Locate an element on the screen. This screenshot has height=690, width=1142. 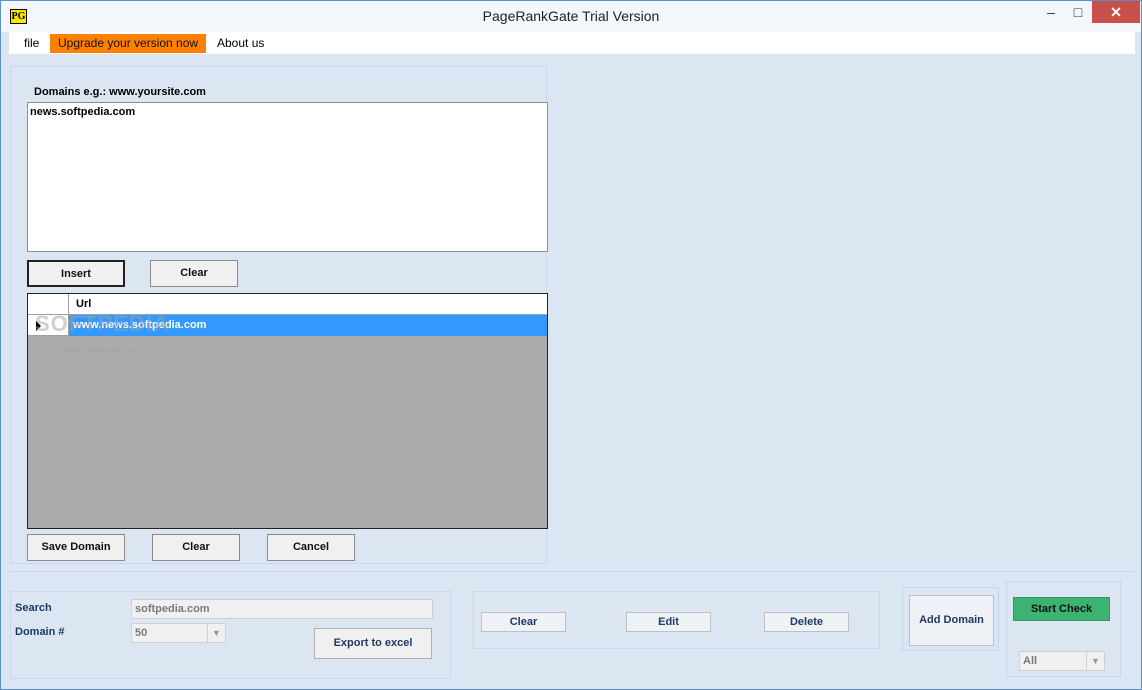
window-title: PageRankGate Trial Version is located at coordinates (571, 16).